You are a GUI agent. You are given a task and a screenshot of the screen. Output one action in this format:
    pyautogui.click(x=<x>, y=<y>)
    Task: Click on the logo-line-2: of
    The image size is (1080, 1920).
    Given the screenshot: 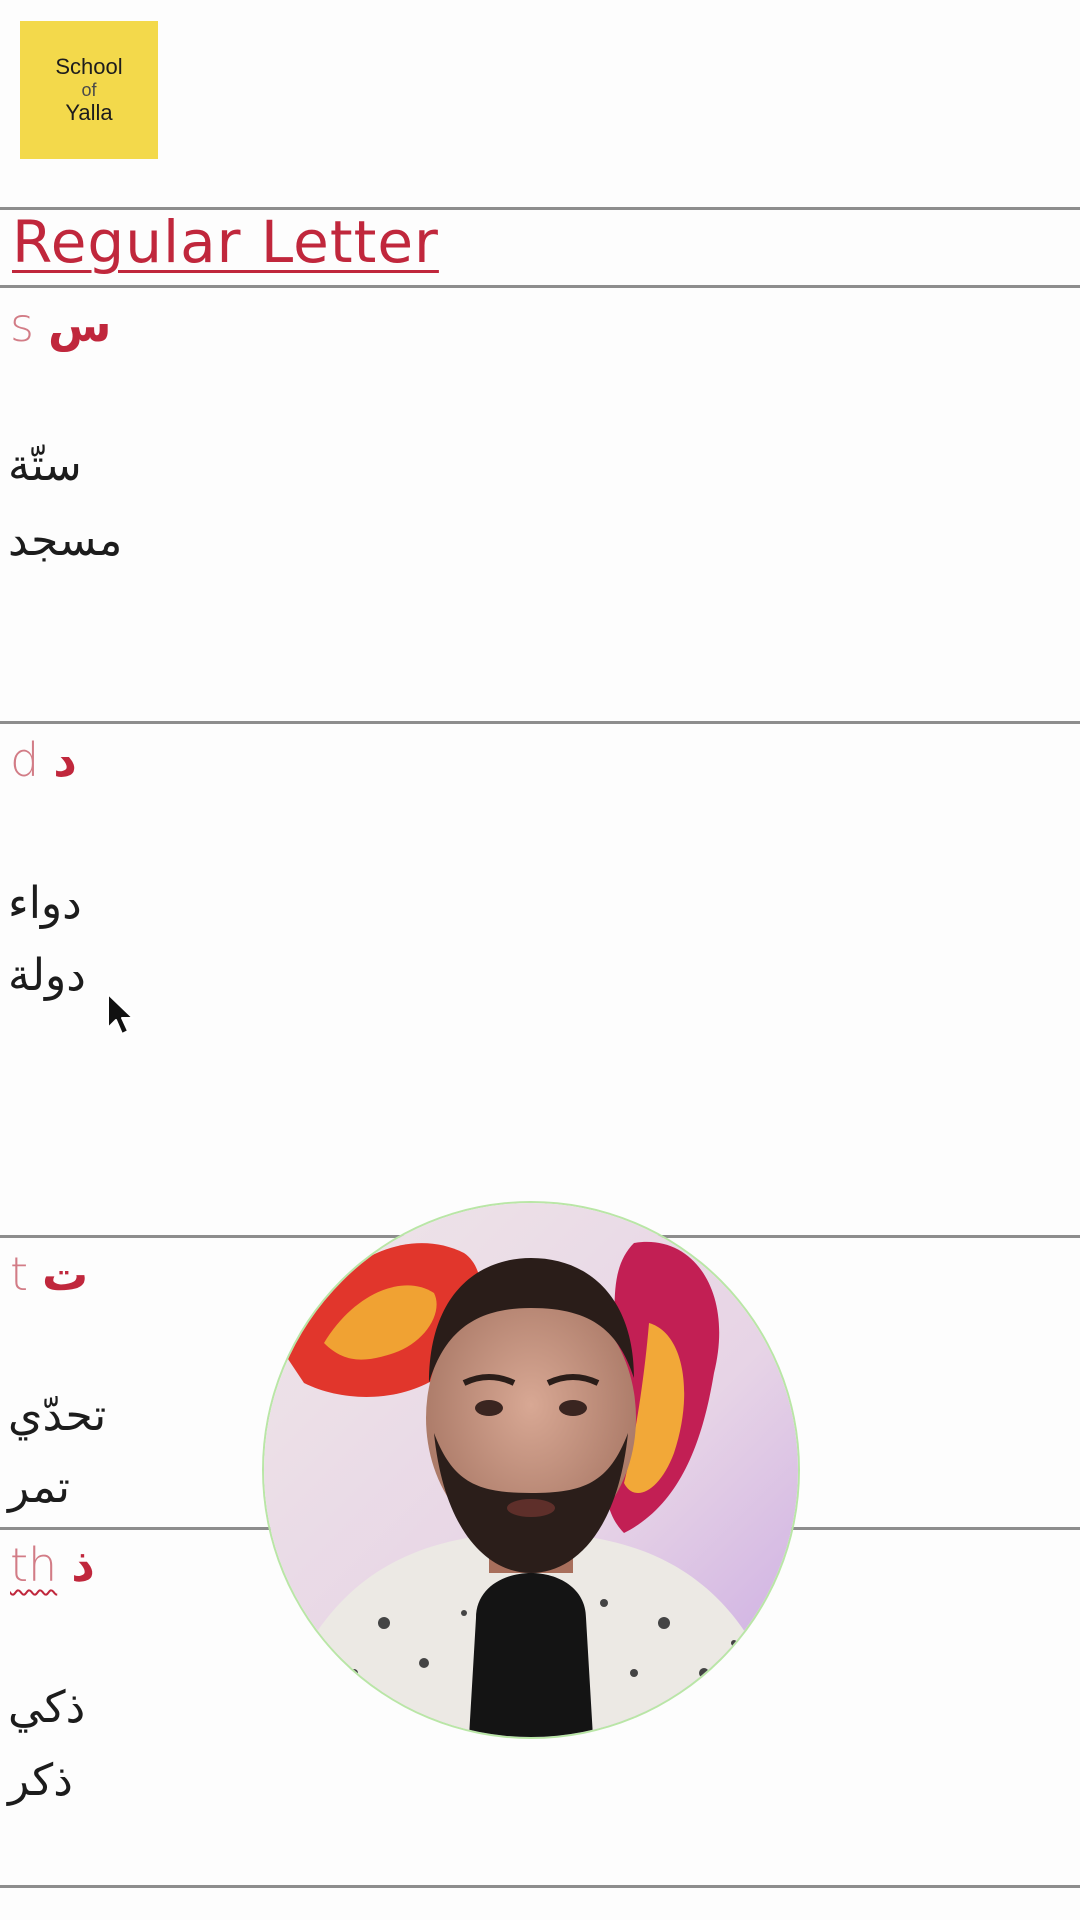 What is the action you would take?
    pyautogui.click(x=89, y=89)
    